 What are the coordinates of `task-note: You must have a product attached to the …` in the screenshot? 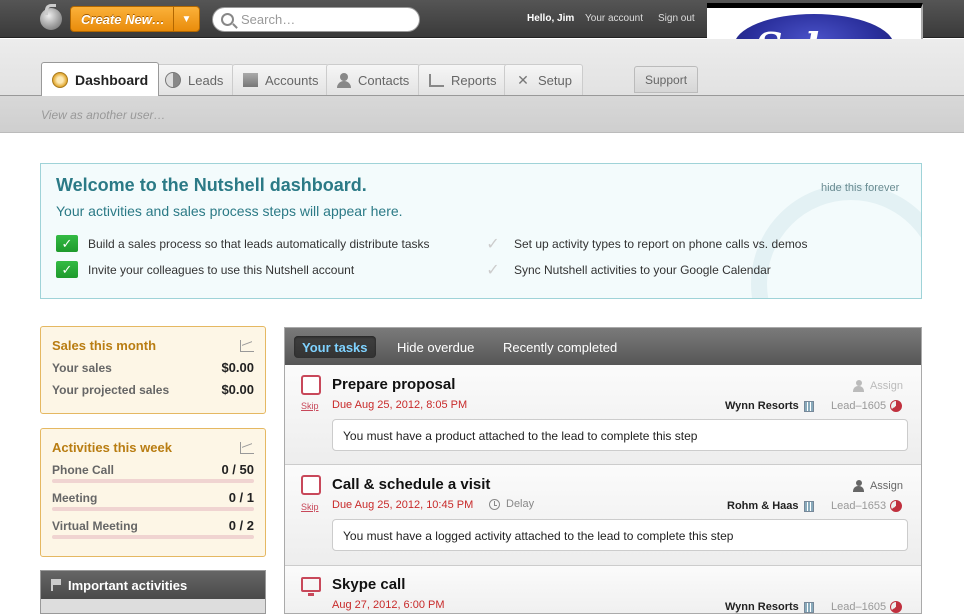 It's located at (620, 435).